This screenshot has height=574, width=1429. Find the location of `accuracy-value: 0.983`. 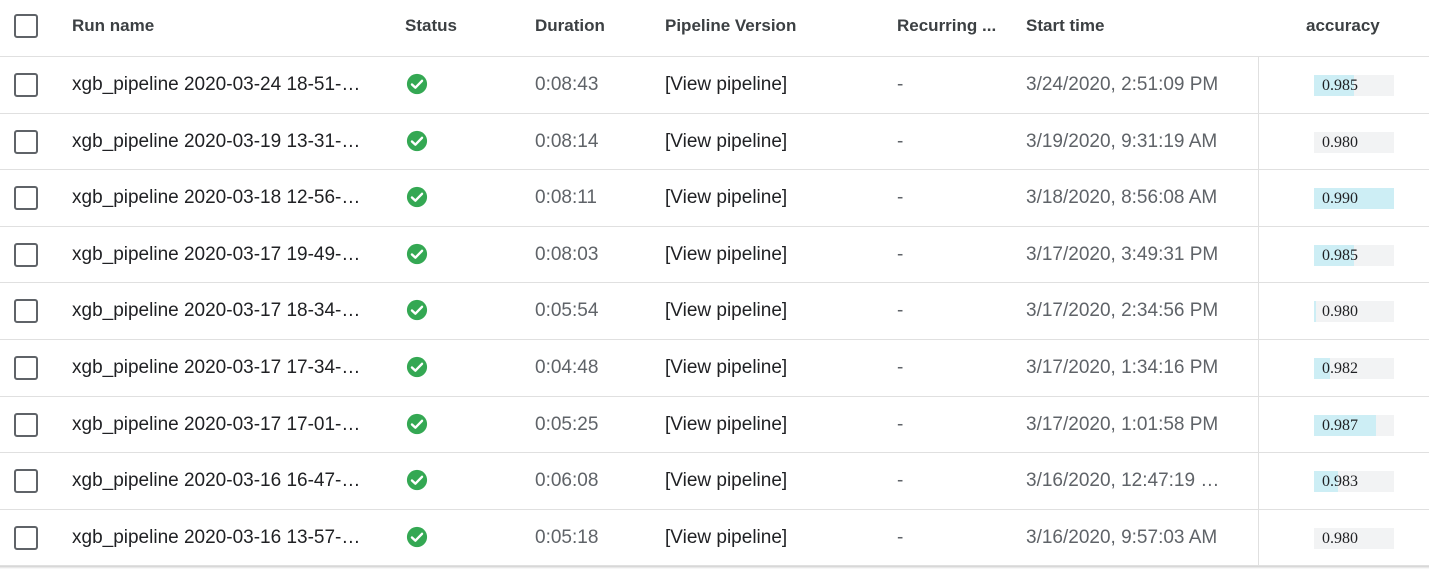

accuracy-value: 0.983 is located at coordinates (1340, 482).